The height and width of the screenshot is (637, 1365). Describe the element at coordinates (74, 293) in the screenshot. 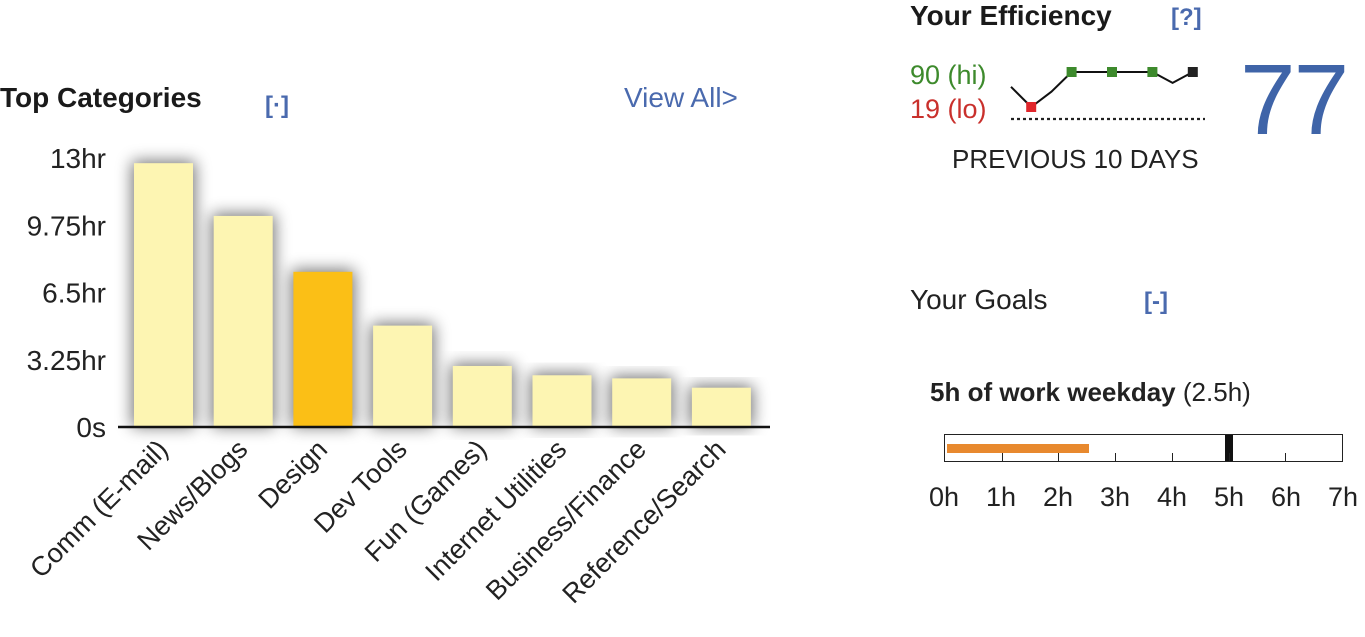

I see `y-tick-label: 6.5hr` at that location.